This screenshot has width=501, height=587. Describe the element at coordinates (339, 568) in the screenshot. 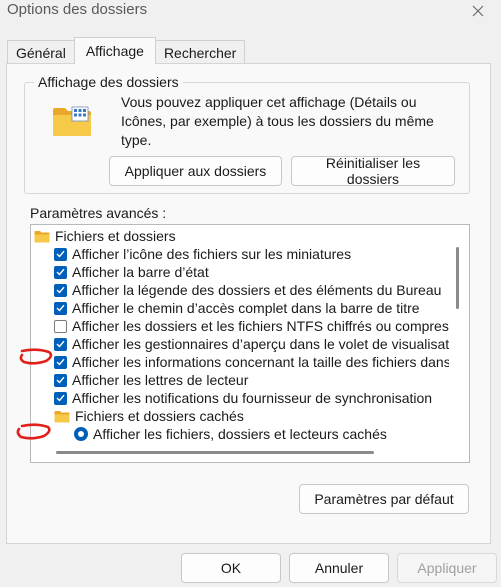

I see `cancel-button: Annuler` at that location.